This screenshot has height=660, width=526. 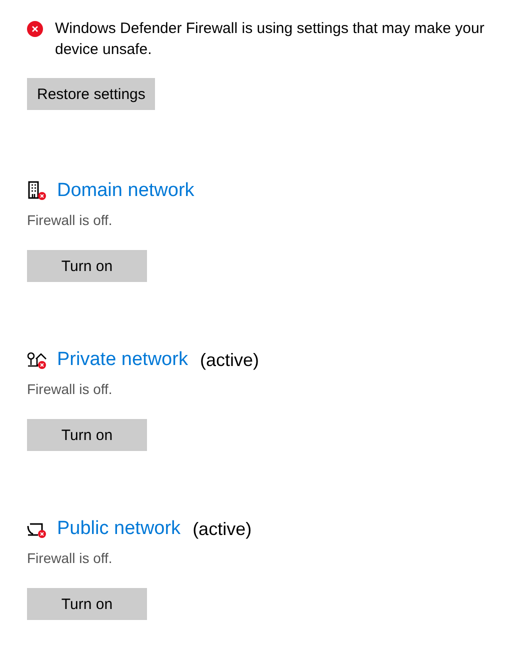 What do you see at coordinates (37, 360) in the screenshot?
I see `home-network-icon` at bounding box center [37, 360].